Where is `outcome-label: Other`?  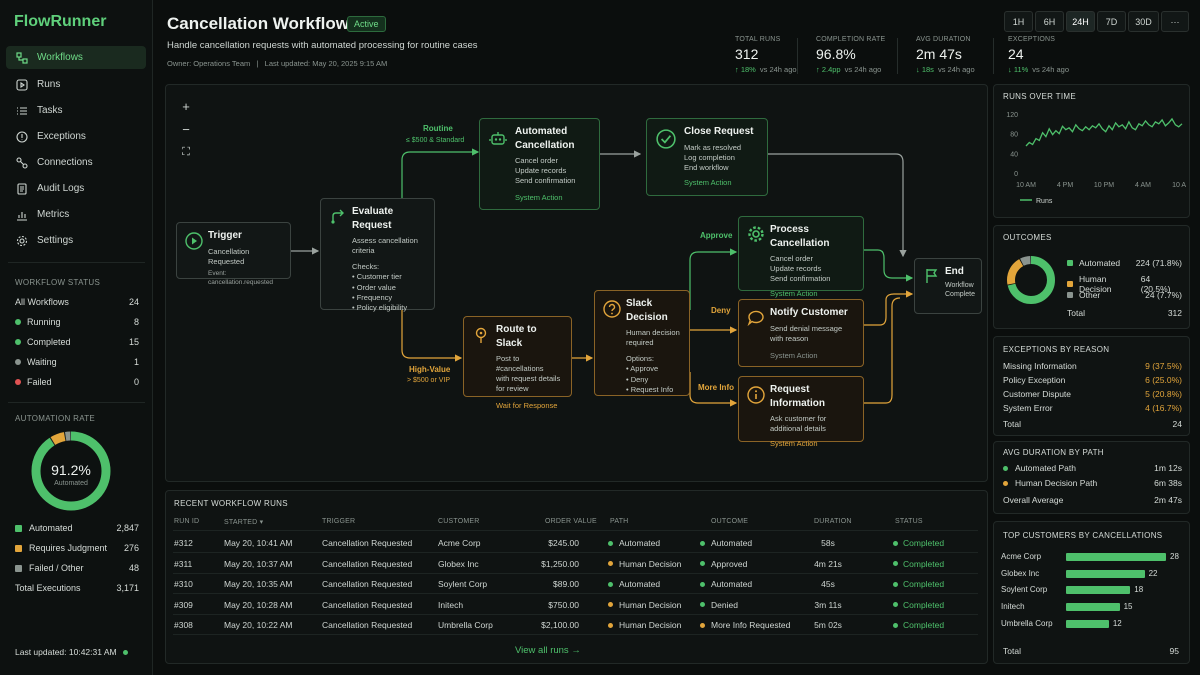 outcome-label: Other is located at coordinates (1090, 295).